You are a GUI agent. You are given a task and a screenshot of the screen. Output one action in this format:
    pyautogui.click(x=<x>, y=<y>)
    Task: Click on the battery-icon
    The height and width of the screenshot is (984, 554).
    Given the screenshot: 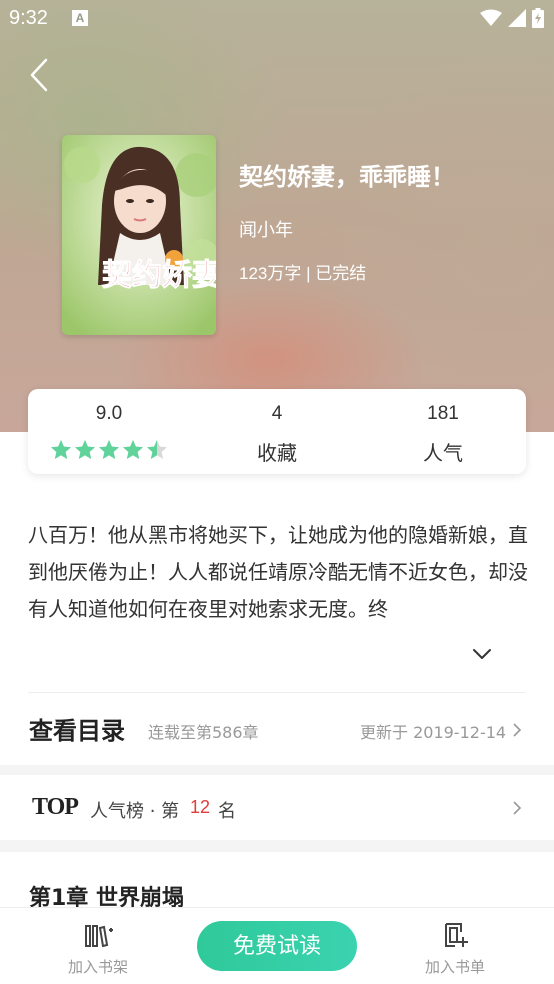 What is the action you would take?
    pyautogui.click(x=538, y=18)
    